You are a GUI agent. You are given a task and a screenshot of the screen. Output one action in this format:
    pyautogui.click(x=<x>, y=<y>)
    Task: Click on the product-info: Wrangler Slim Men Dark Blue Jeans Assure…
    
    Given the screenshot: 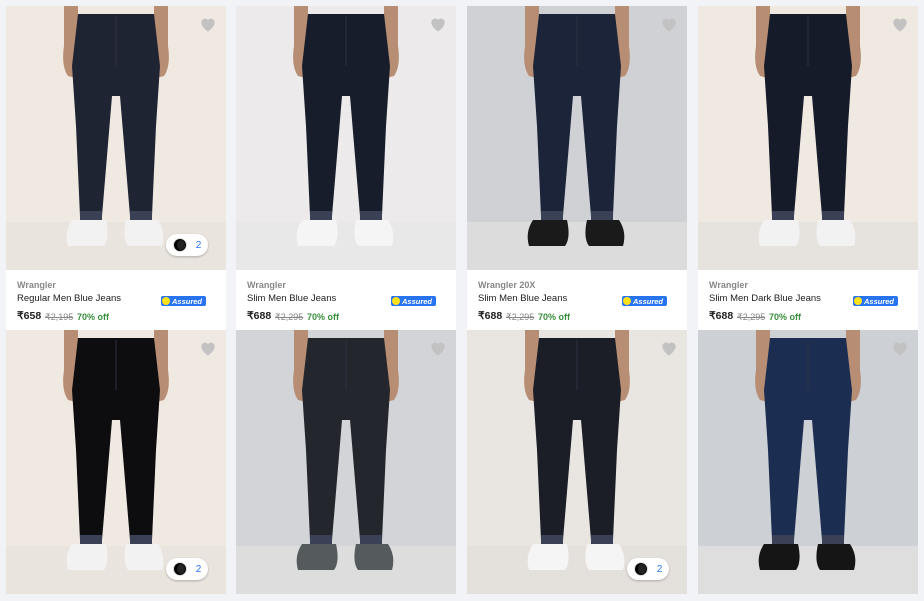 What is the action you would take?
    pyautogui.click(x=808, y=300)
    